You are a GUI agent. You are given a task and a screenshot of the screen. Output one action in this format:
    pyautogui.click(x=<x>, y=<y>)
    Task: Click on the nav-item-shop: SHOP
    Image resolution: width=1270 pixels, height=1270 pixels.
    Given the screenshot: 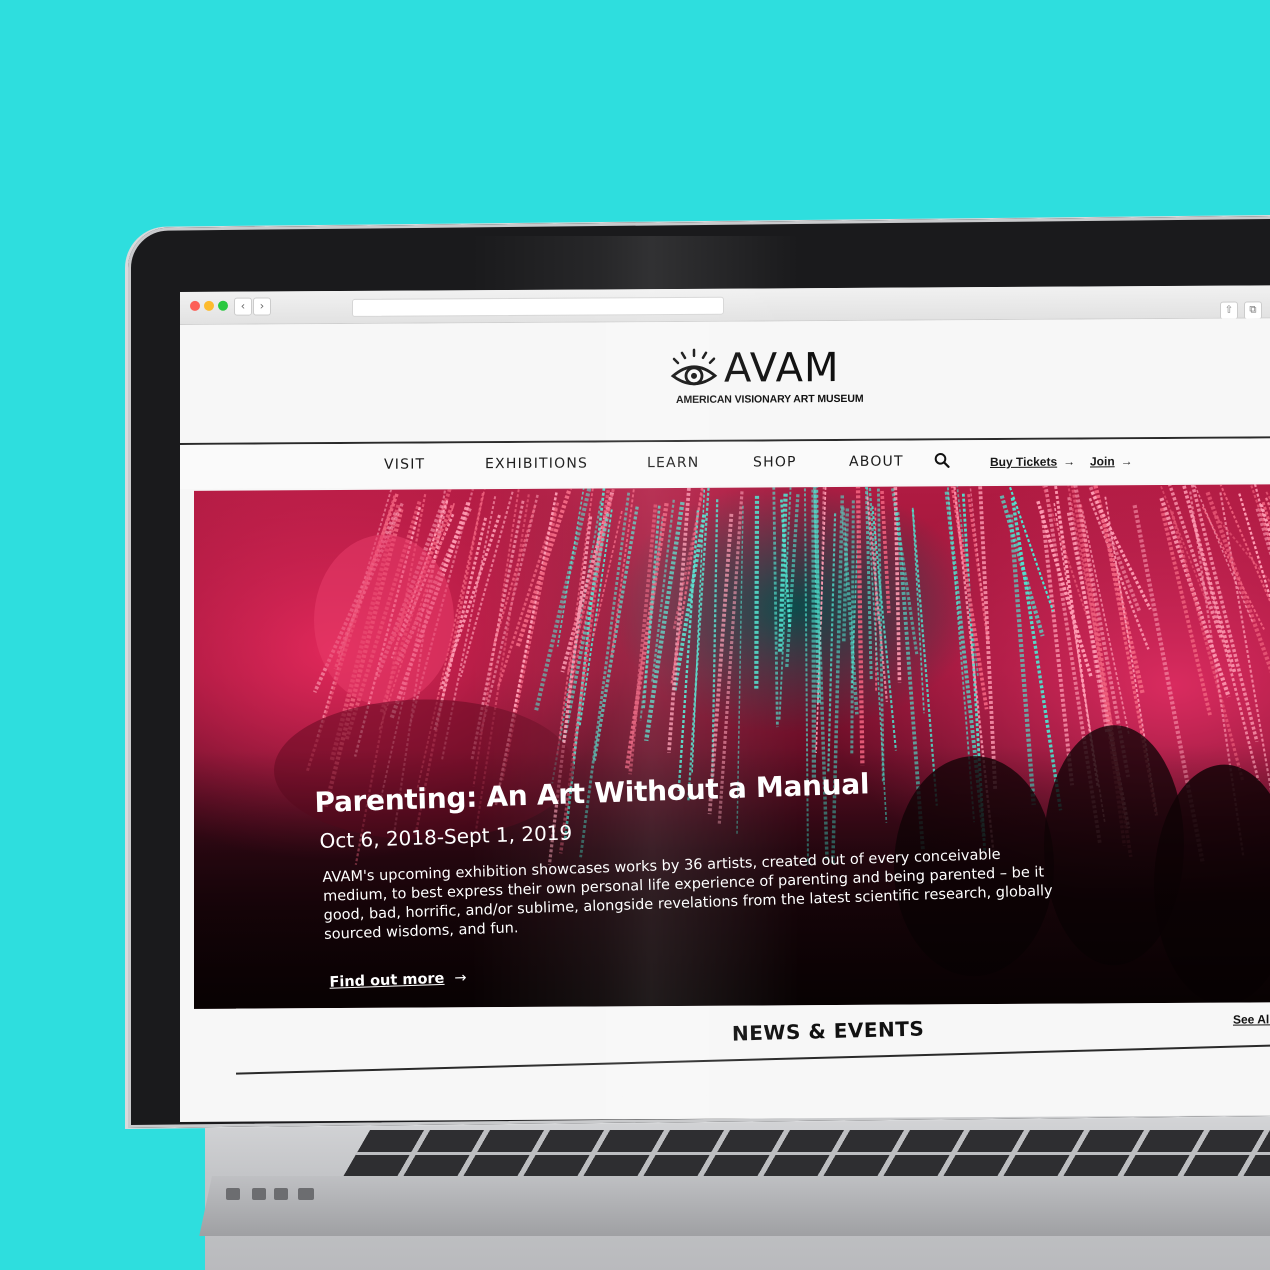 What is the action you would take?
    pyautogui.click(x=775, y=462)
    